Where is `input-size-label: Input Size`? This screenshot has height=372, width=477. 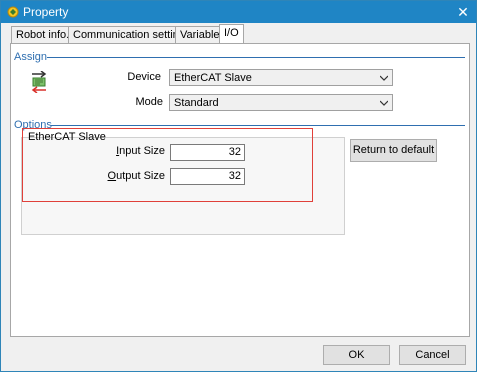
input-size-label: Input Size is located at coordinates (140, 151).